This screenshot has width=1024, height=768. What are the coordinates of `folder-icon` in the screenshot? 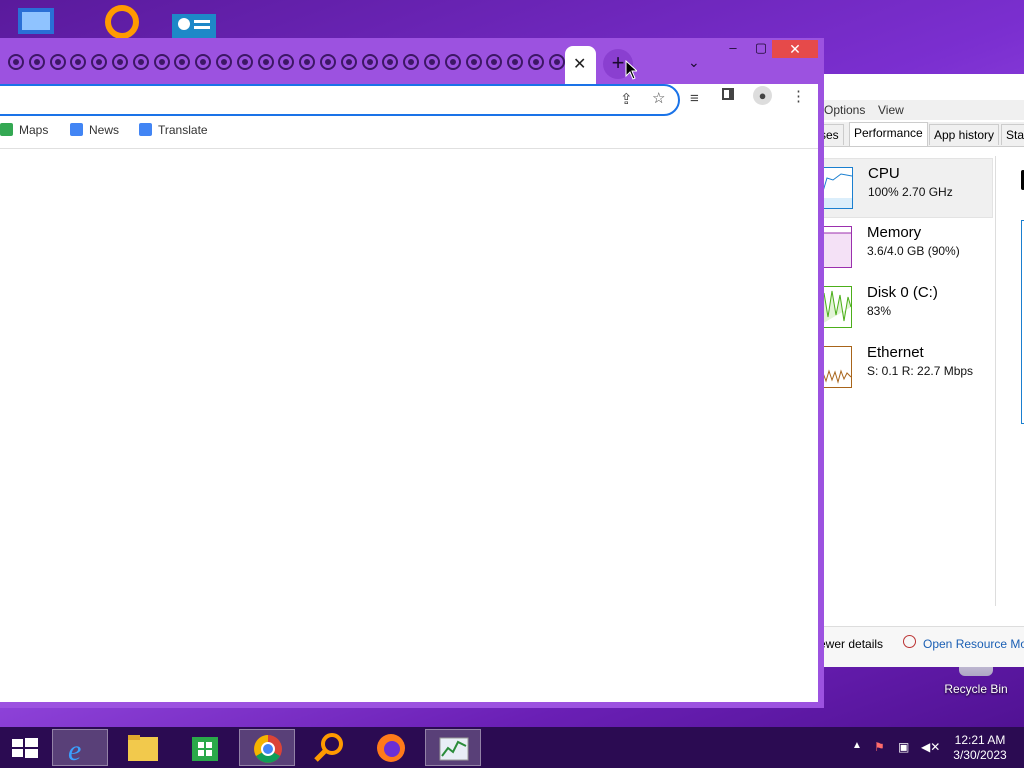 It's located at (143, 748).